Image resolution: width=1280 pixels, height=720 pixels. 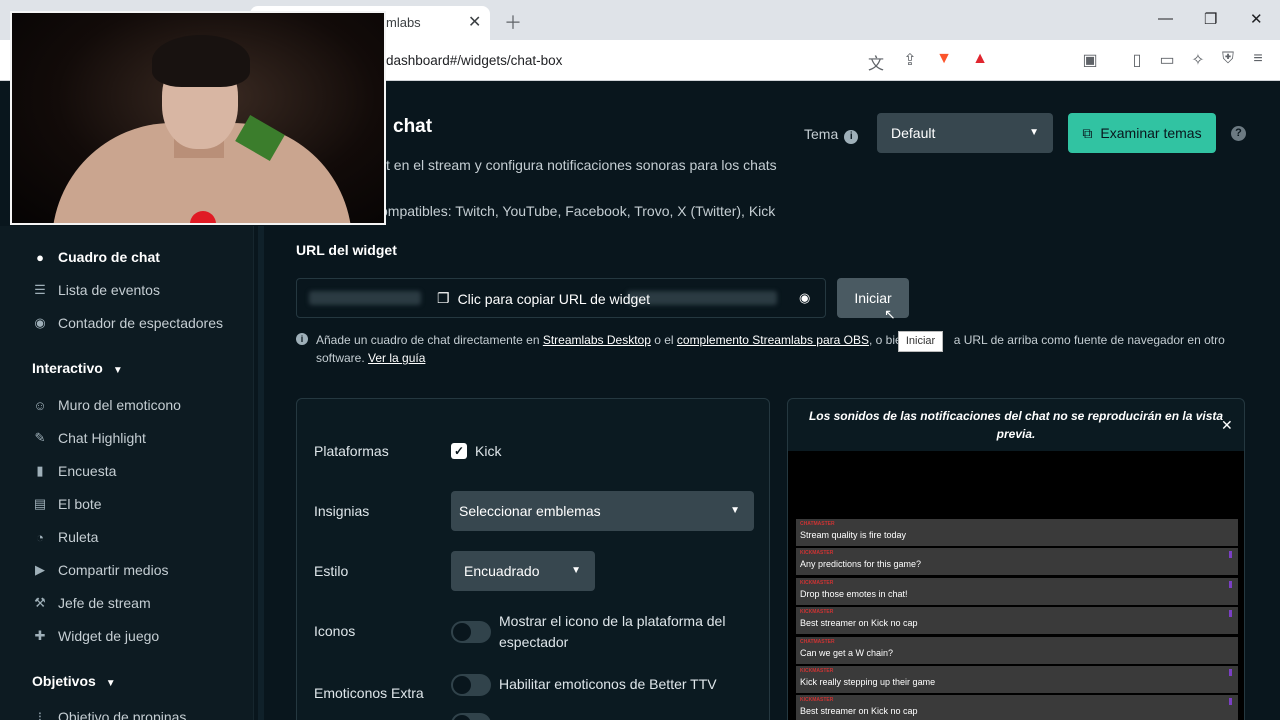 I want to click on bttv-toggle, so click(x=471, y=685).